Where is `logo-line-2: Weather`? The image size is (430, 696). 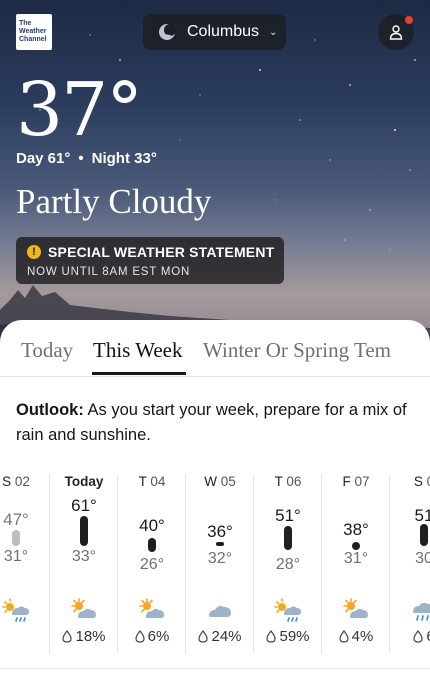
logo-line-2: Weather is located at coordinates (33, 31).